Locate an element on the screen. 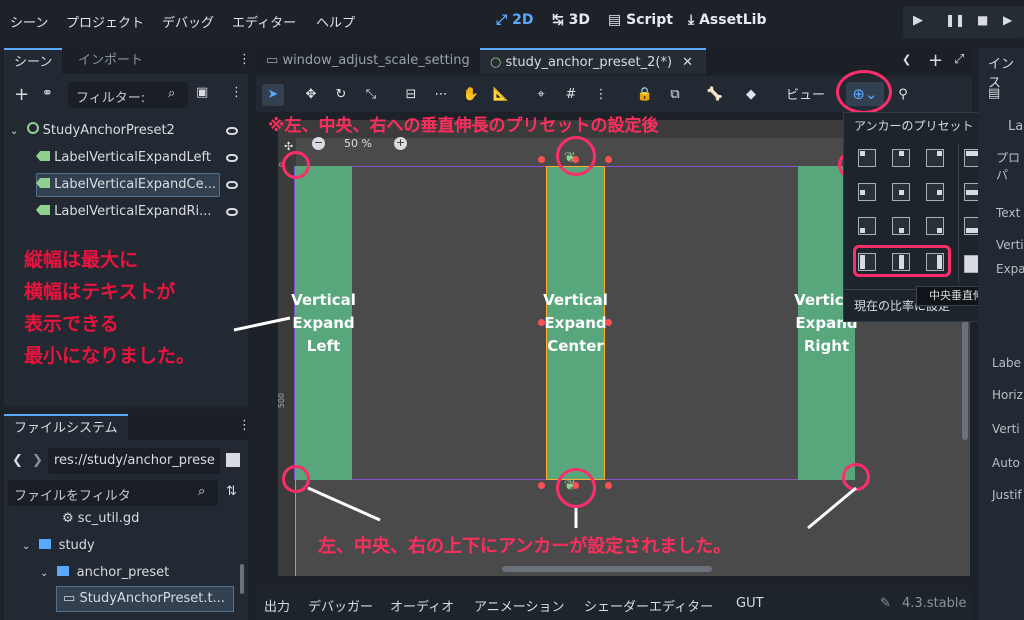  version-icon: ✎ is located at coordinates (885, 603).